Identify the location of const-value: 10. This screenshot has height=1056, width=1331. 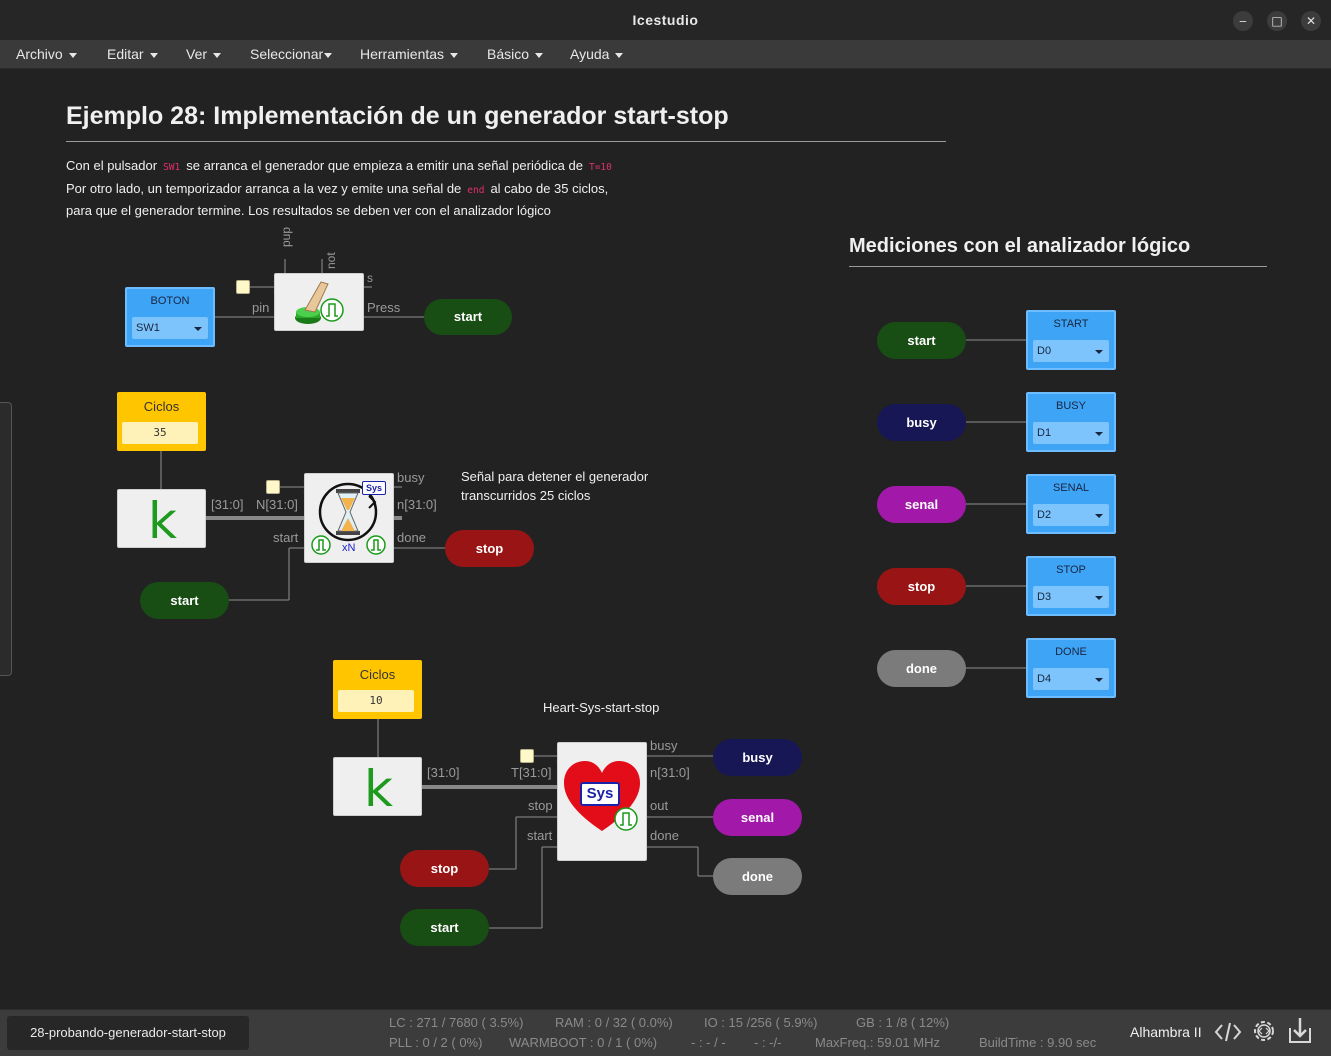
(376, 701).